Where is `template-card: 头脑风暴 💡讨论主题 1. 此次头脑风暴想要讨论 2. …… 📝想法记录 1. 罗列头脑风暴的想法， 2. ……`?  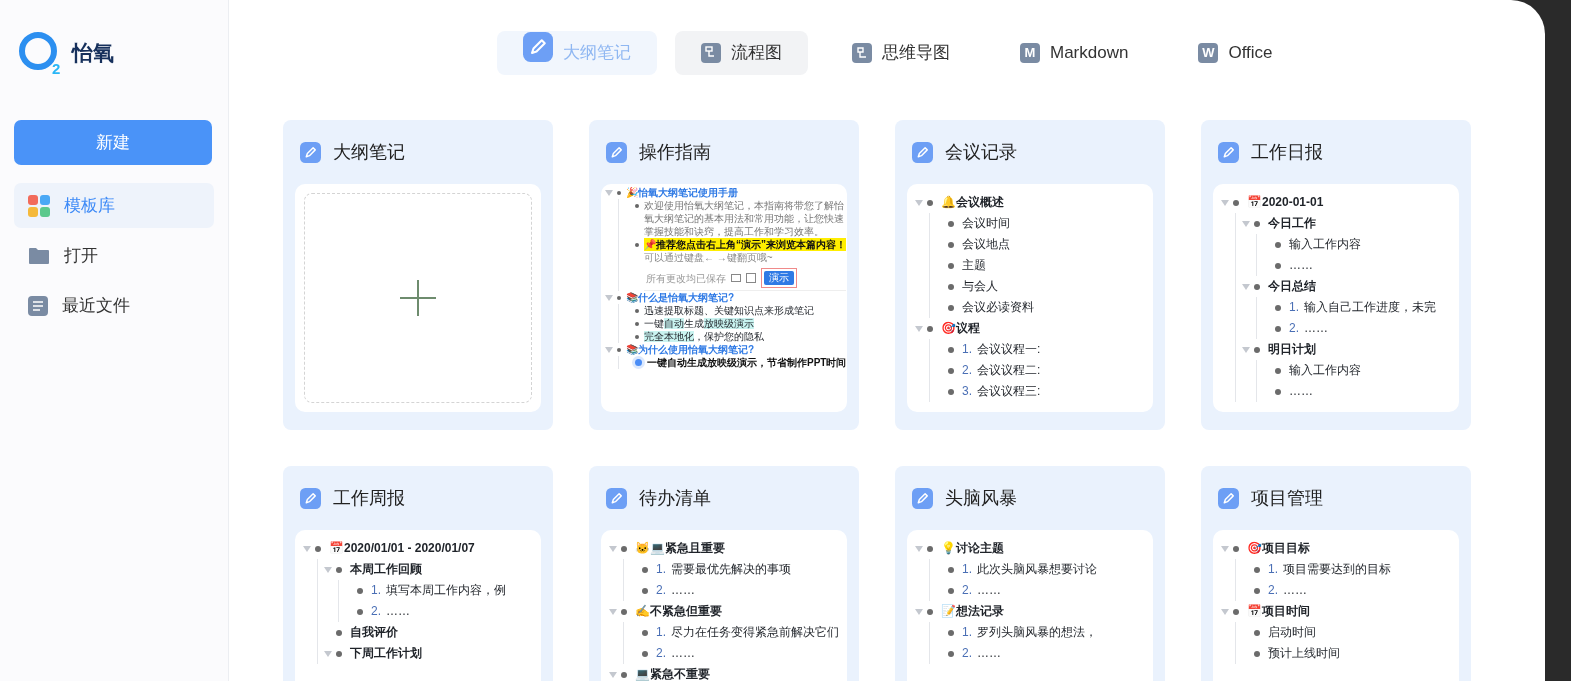
template-card: 头脑风暴 💡讨论主题 1. 此次头脑风暴想要讨论 2. …… 📝想法记录 1. 罗列头脑风暴的想法， 2. …… is located at coordinates (1030, 573).